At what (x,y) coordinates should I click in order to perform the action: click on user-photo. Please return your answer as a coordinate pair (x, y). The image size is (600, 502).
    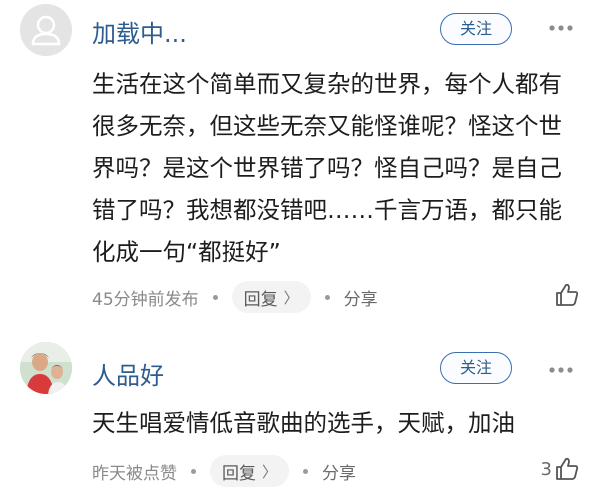
    Looking at the image, I should click on (46, 368).